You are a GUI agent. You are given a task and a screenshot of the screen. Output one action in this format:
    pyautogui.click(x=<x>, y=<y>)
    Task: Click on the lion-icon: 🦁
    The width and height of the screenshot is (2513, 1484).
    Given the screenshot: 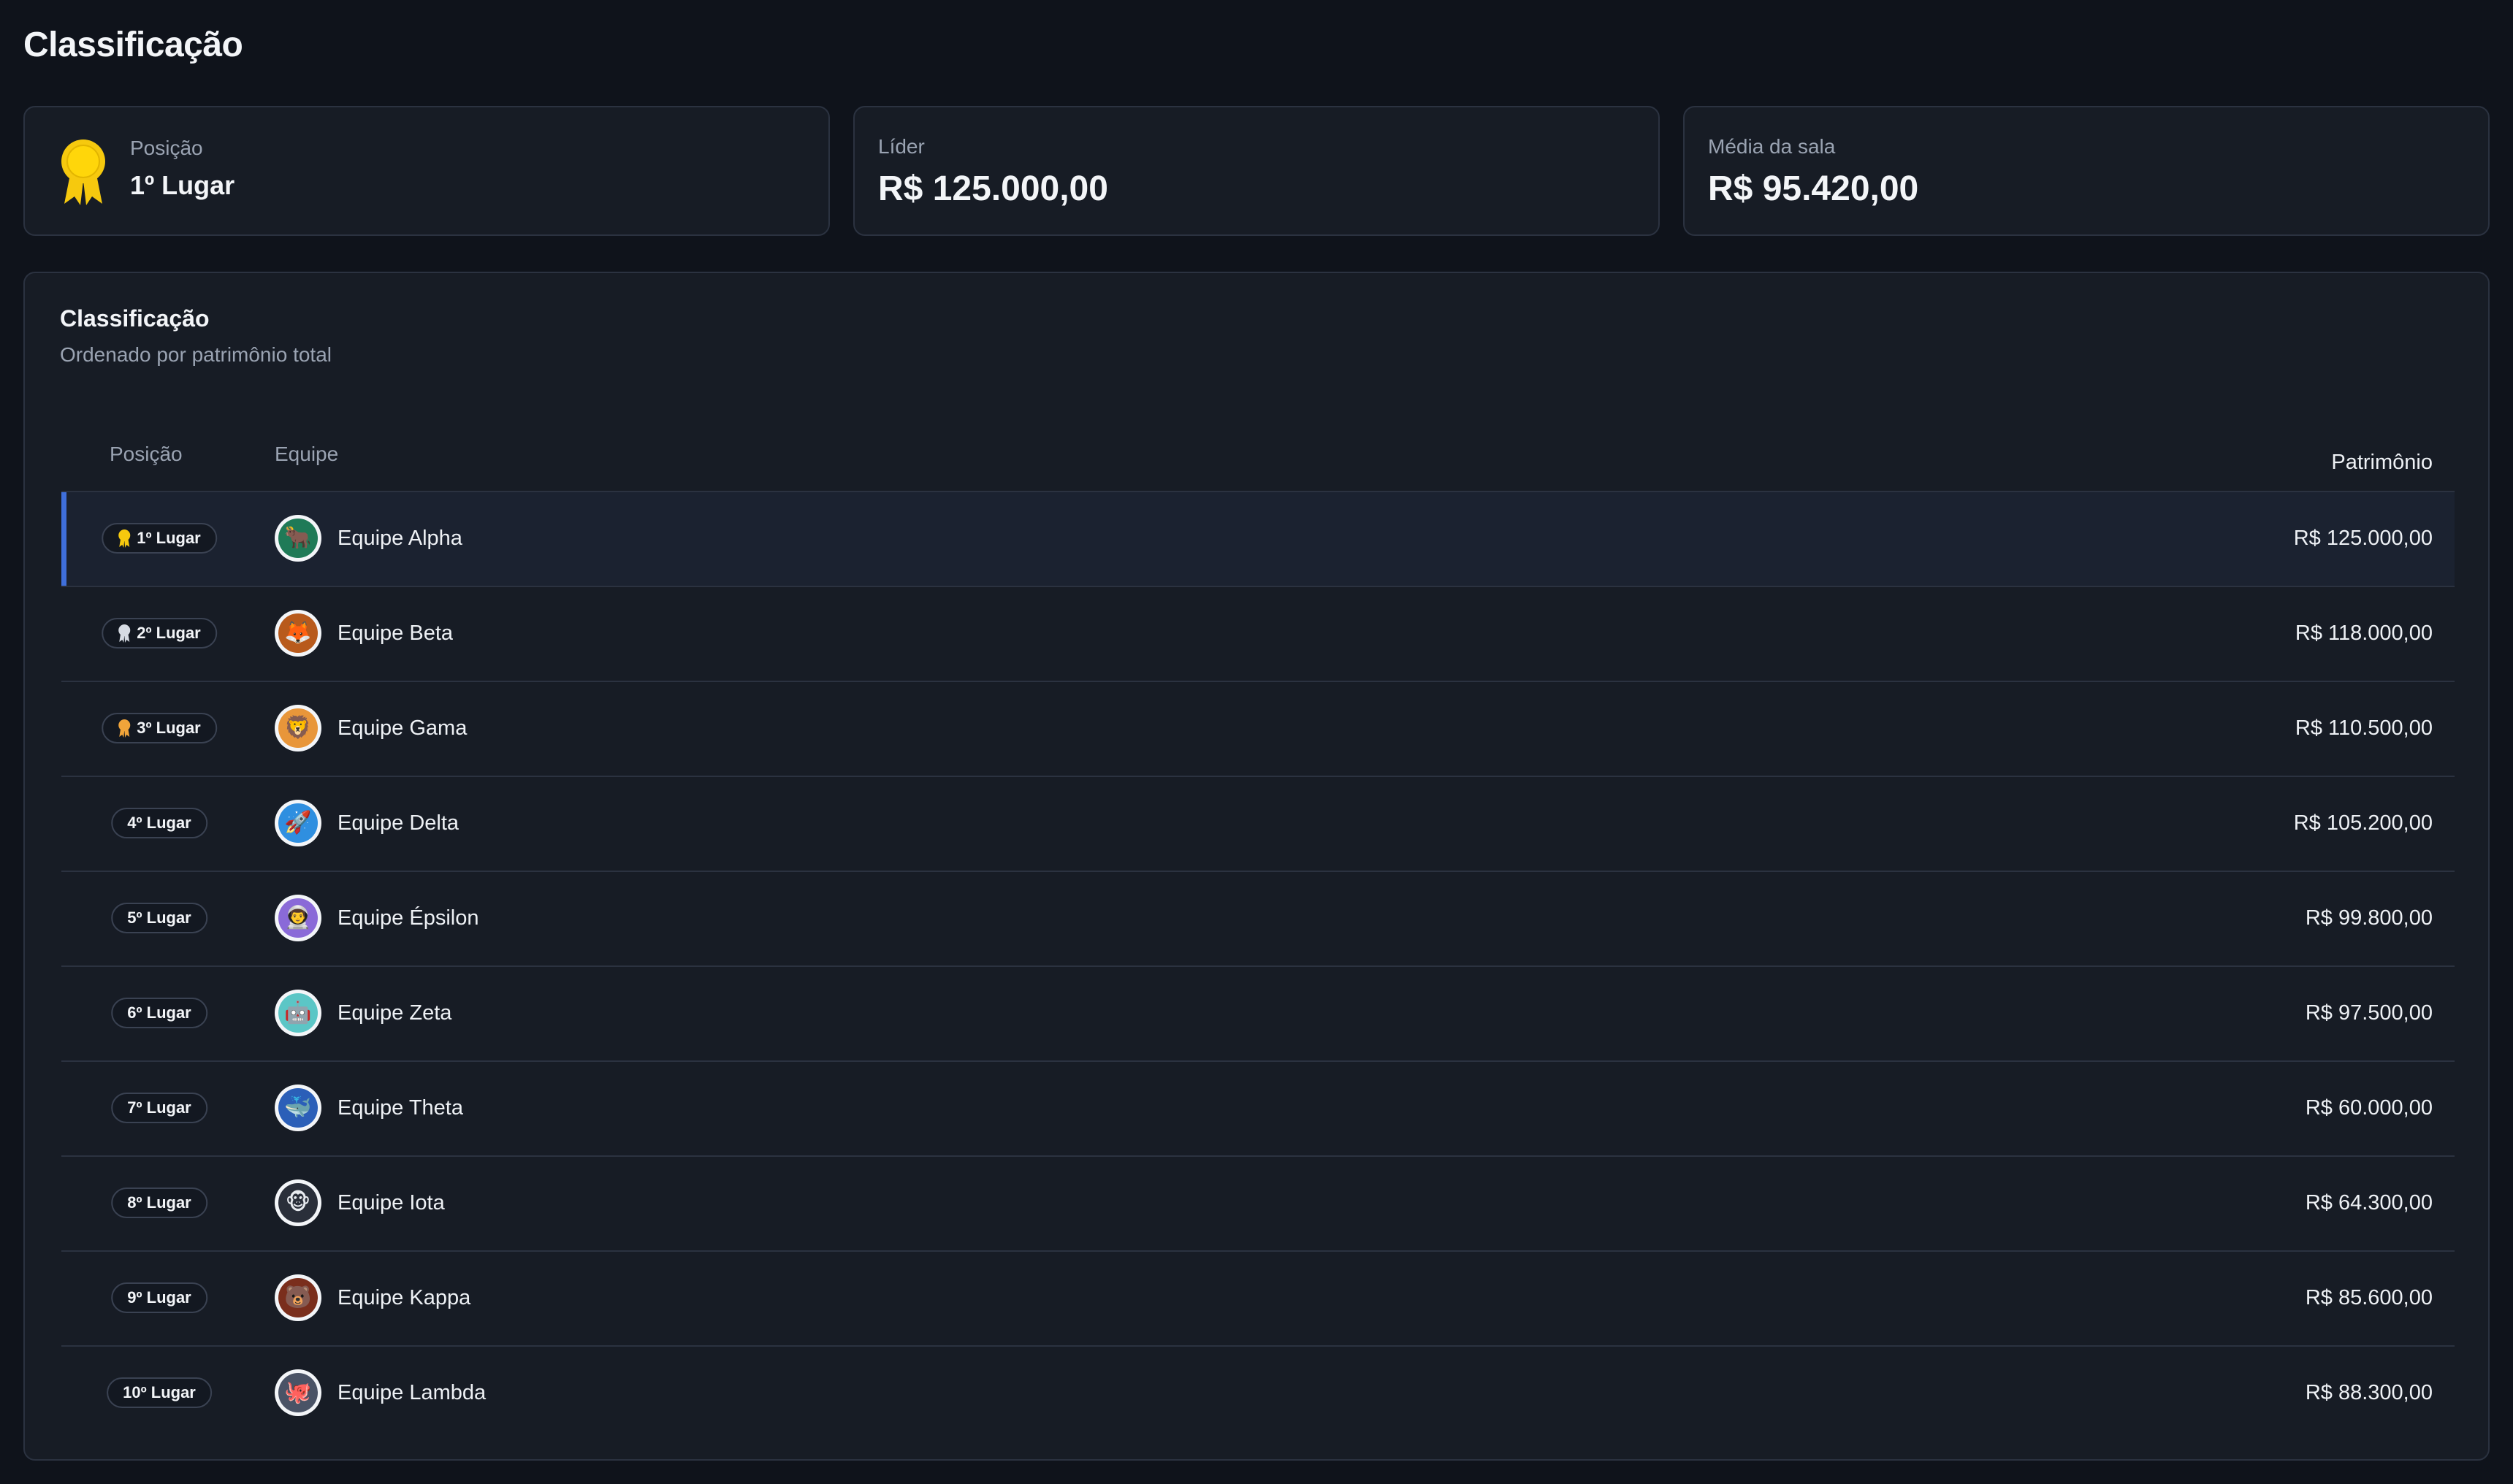 What is the action you would take?
    pyautogui.click(x=298, y=728)
    